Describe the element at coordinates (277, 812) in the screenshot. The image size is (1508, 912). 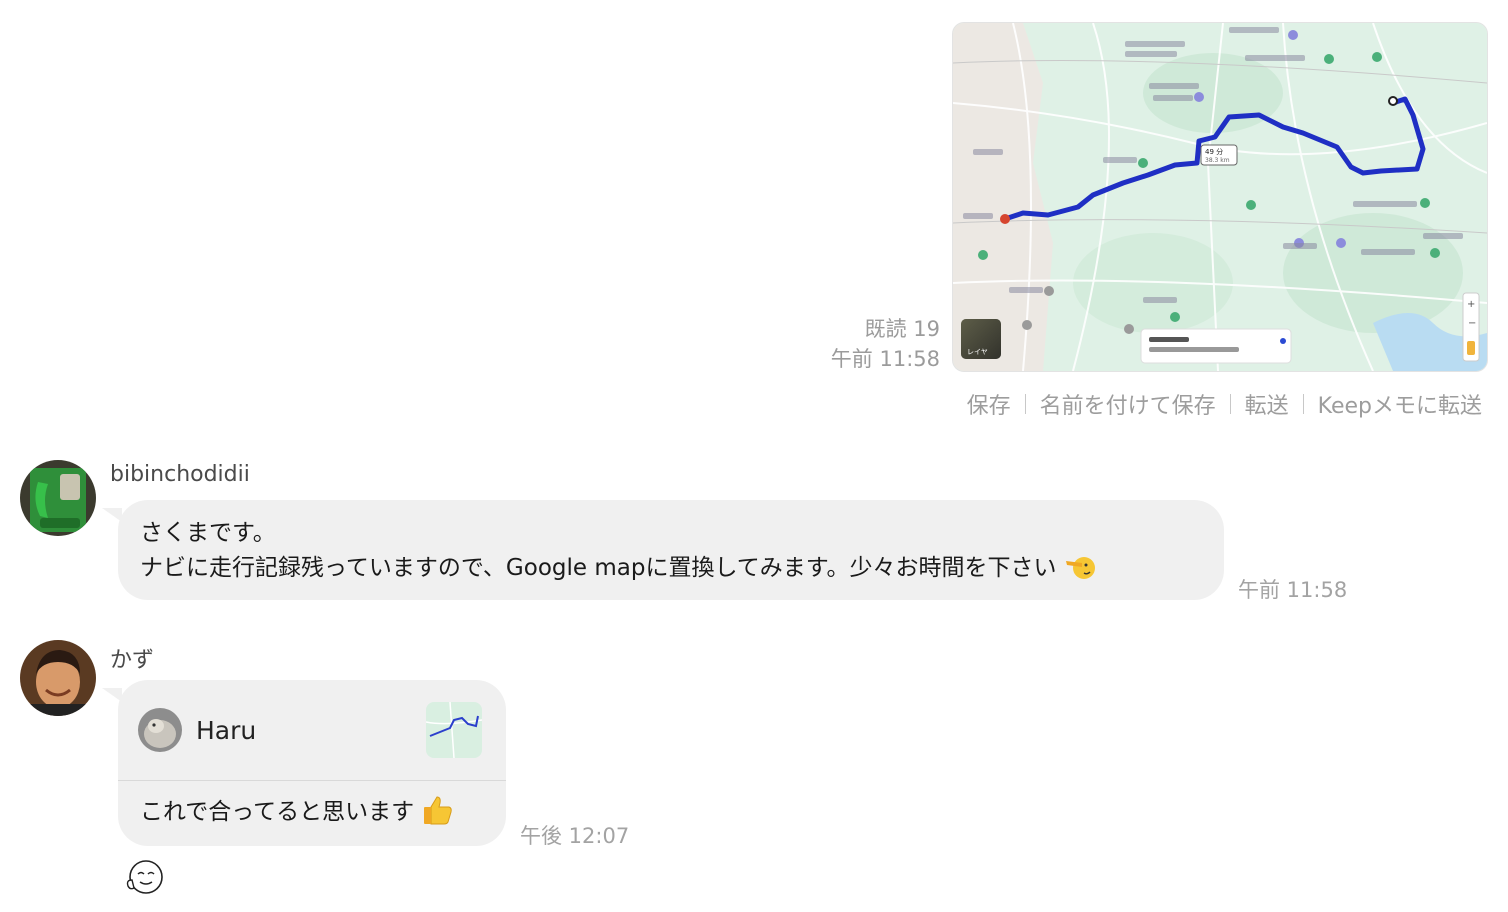
I see `message-text: これで合ってると思います` at that location.